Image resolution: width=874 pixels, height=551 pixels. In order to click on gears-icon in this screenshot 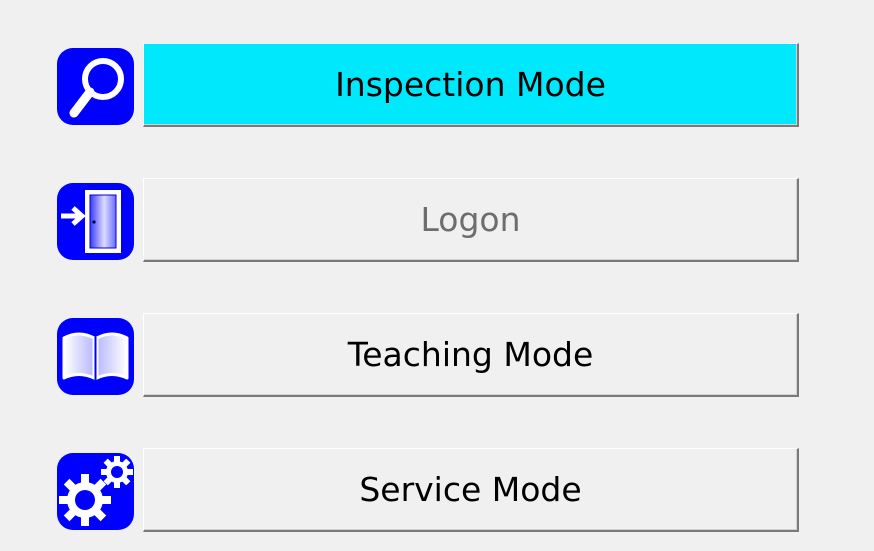, I will do `click(95, 491)`.